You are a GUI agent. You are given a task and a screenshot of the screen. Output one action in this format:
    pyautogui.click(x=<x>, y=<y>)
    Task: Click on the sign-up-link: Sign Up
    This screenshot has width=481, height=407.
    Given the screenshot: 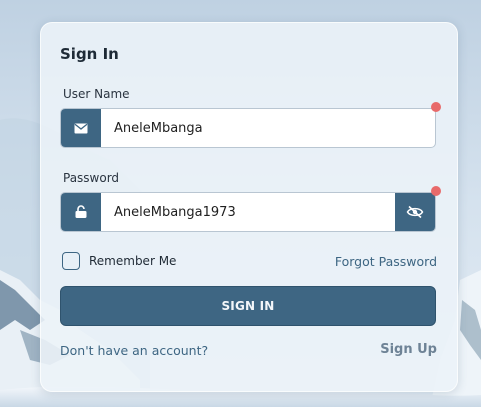 What is the action you would take?
    pyautogui.click(x=408, y=349)
    